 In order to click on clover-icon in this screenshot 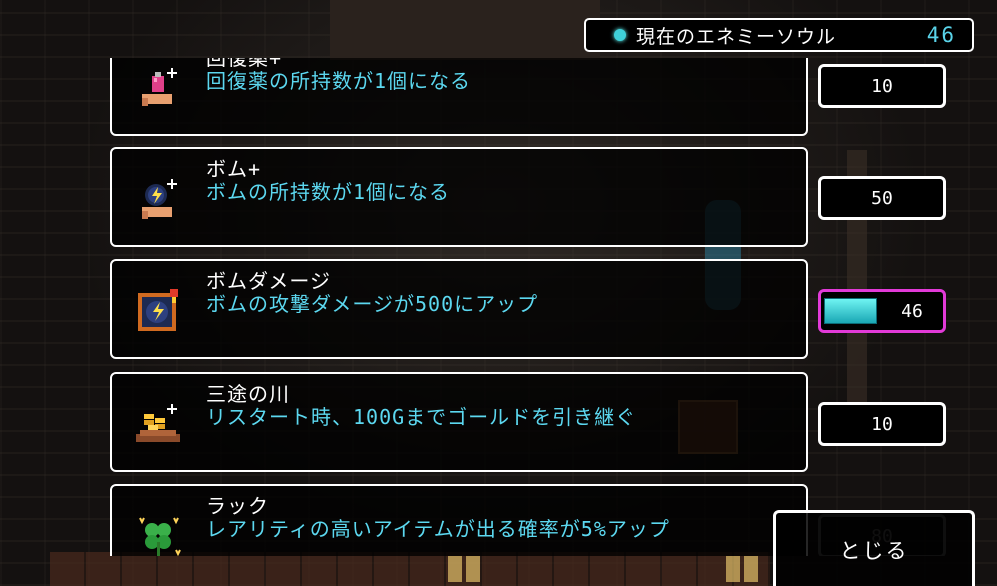, I will do `click(160, 536)`.